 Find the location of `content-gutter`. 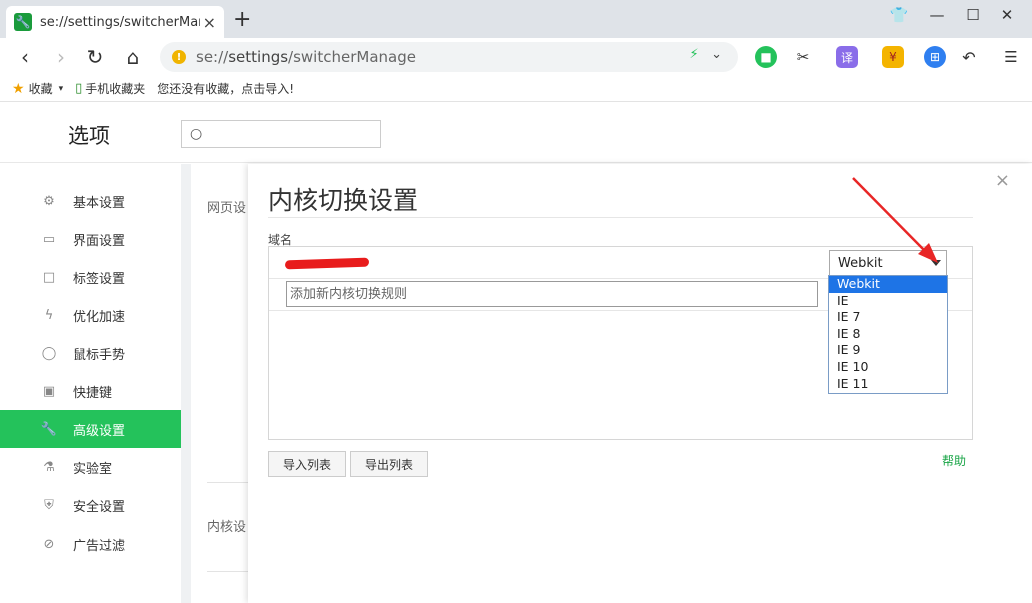

content-gutter is located at coordinates (186, 383).